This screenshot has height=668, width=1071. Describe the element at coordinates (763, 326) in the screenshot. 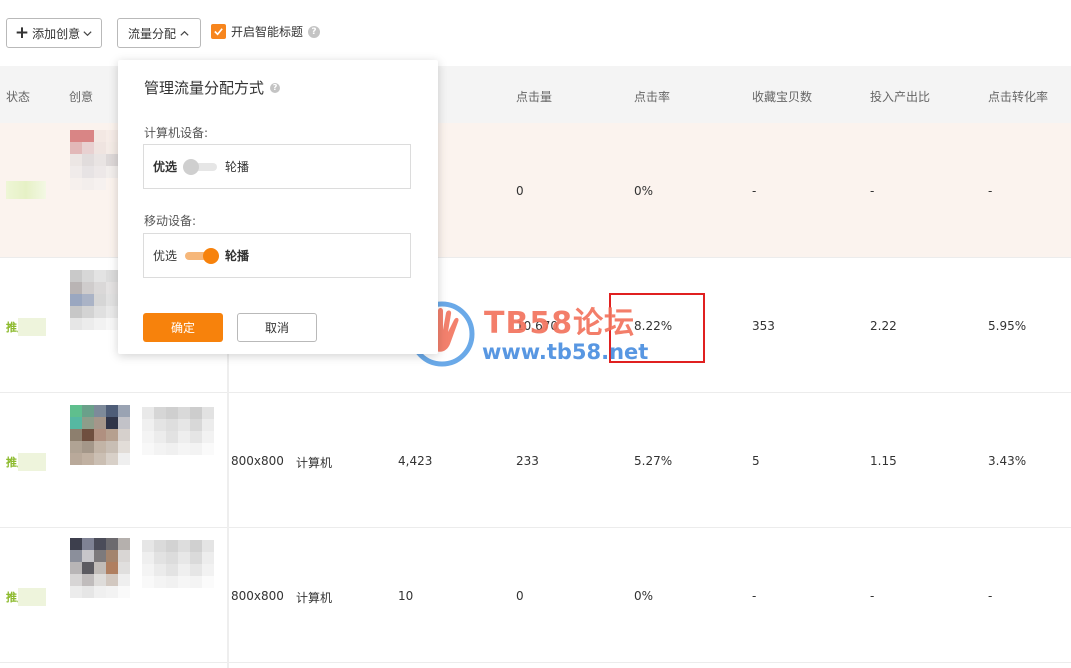

I see `favorites-cell: 353` at that location.